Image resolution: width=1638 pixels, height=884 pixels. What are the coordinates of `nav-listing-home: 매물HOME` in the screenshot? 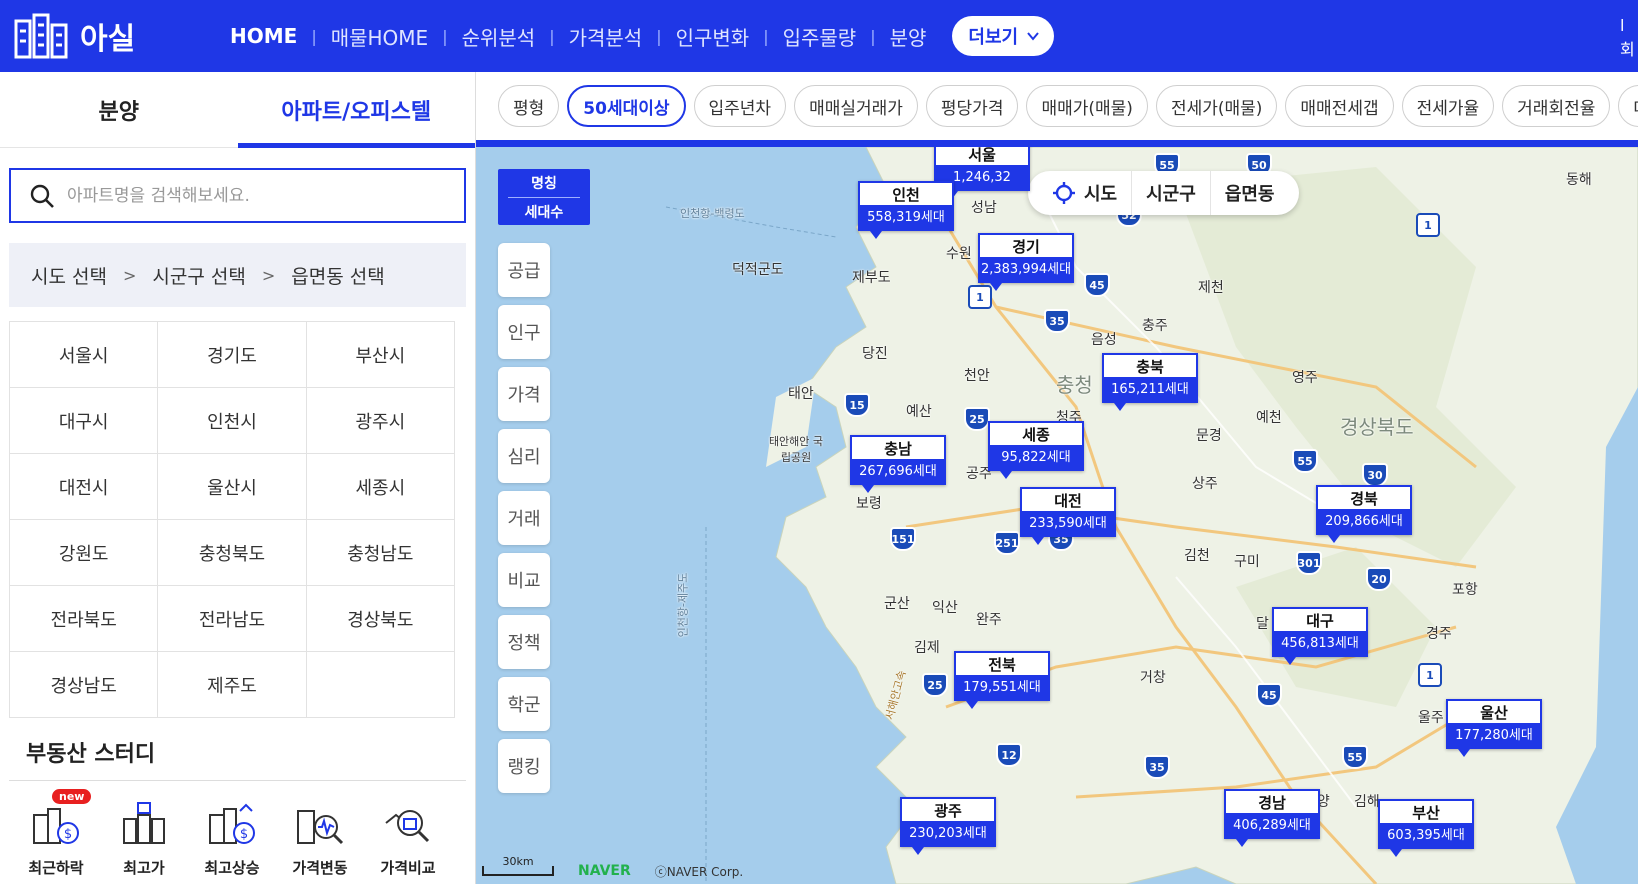 It's located at (379, 36).